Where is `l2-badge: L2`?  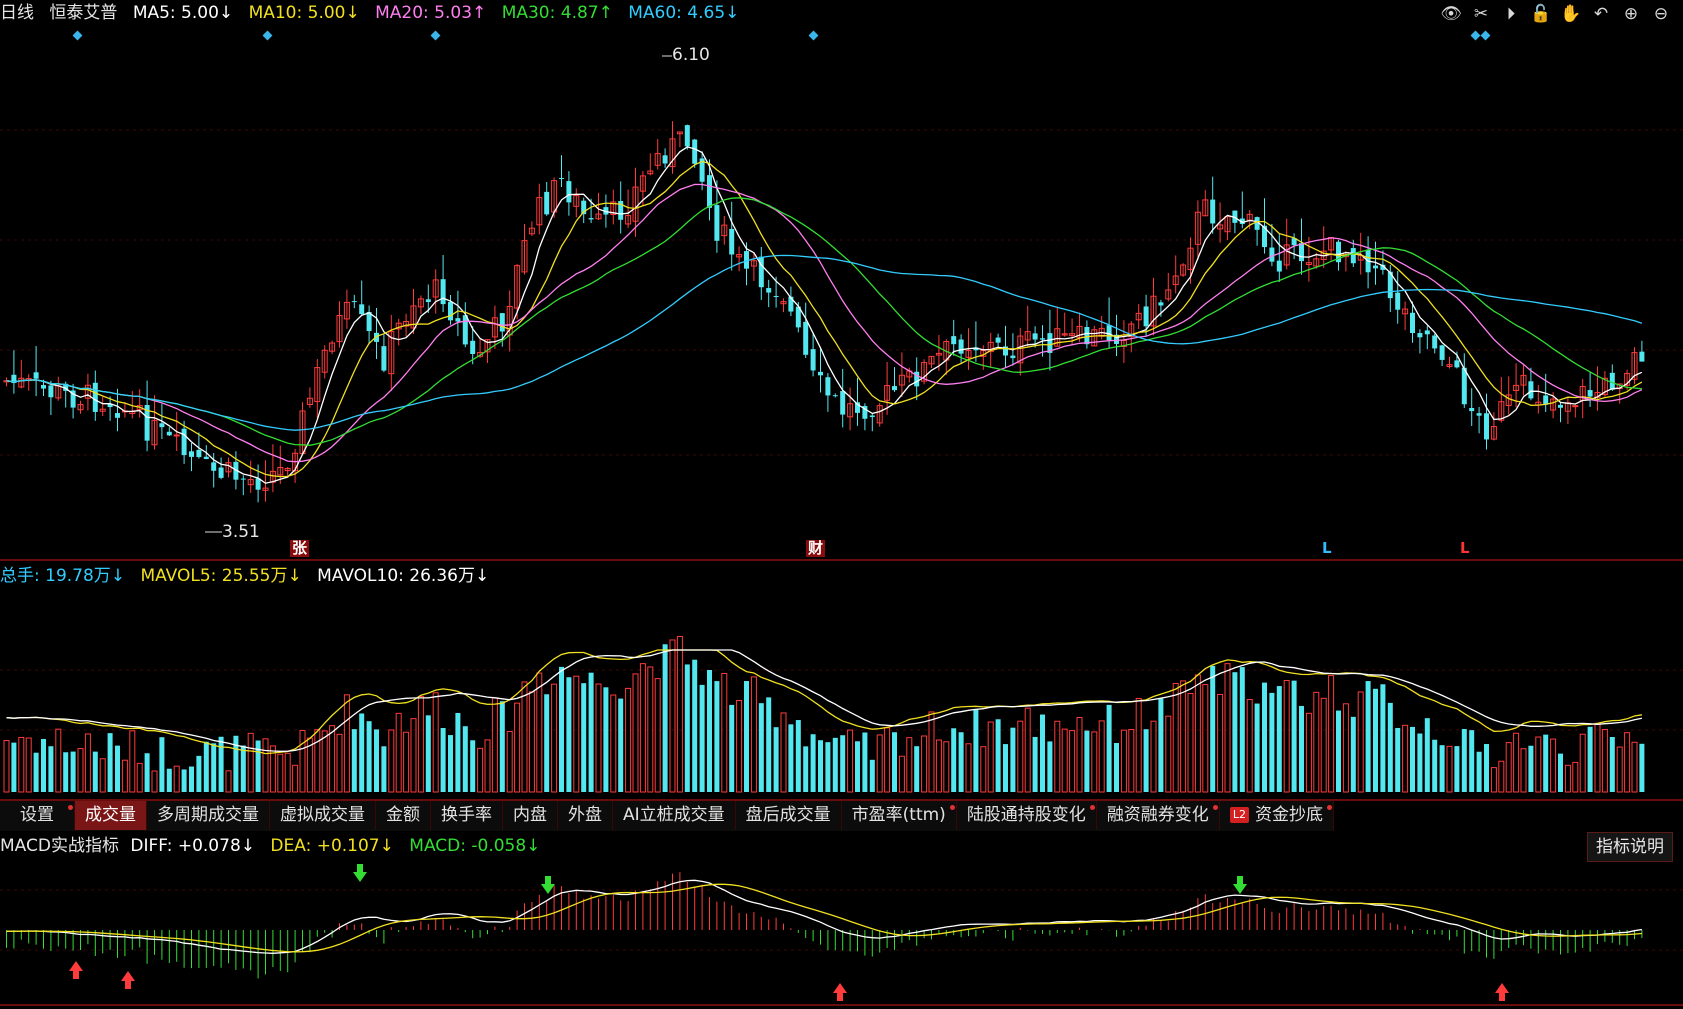
l2-badge: L2 is located at coordinates (1239, 815).